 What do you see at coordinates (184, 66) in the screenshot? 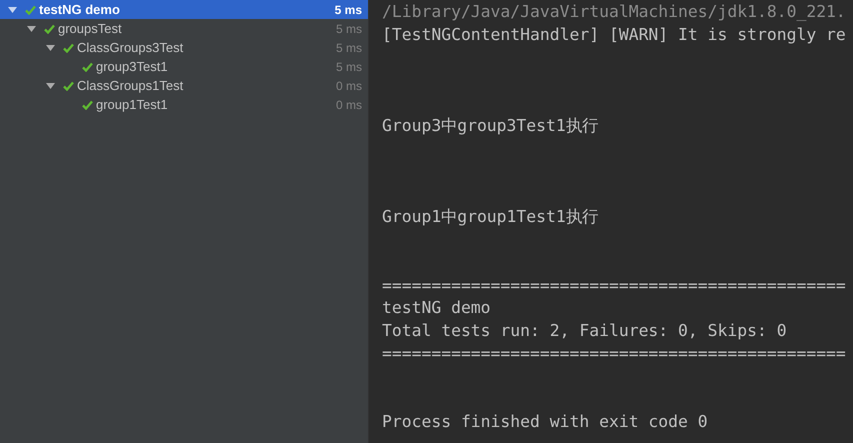
I see `tree-row: group3Test1 5 ms` at bounding box center [184, 66].